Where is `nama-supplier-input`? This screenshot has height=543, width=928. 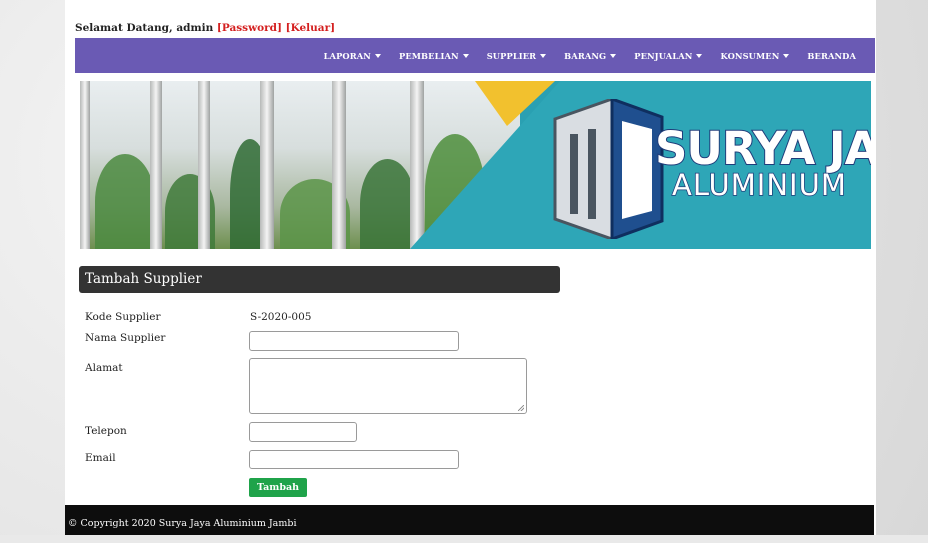
nama-supplier-input is located at coordinates (354, 341).